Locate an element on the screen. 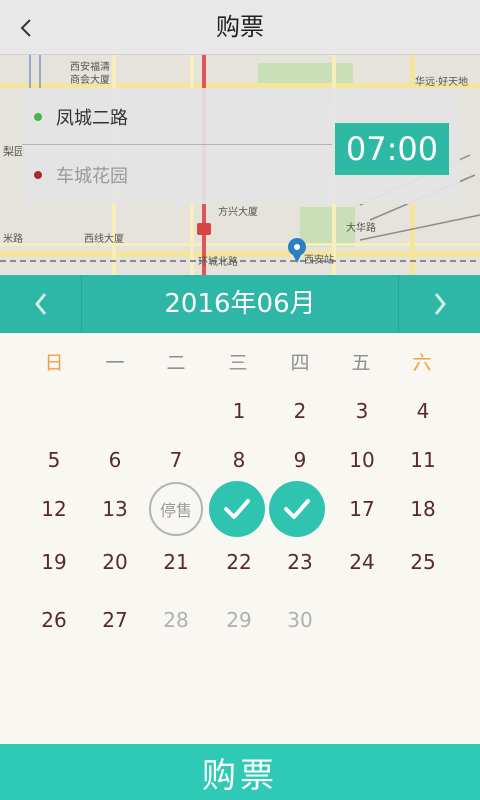  day-cell: 19 is located at coordinates (54, 562).